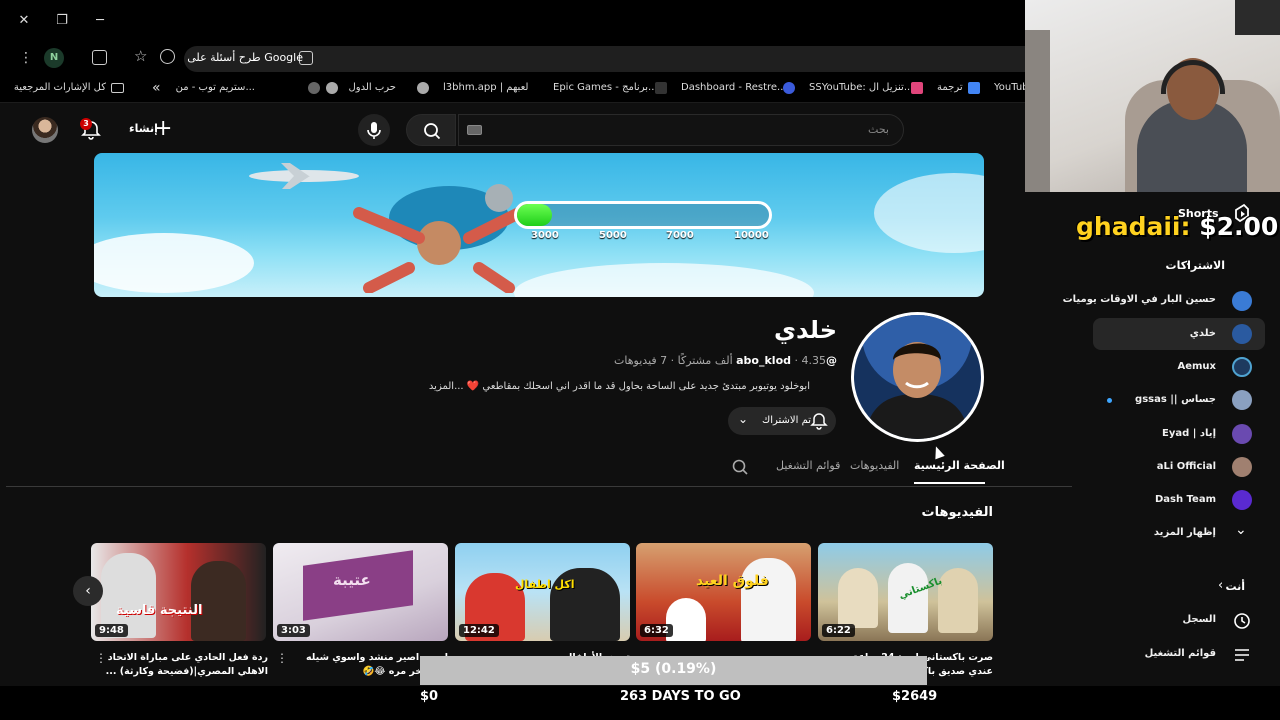 The width and height of the screenshot is (1280, 720). Describe the element at coordinates (24, 21) in the screenshot. I see `close-window-icon: ✕` at that location.